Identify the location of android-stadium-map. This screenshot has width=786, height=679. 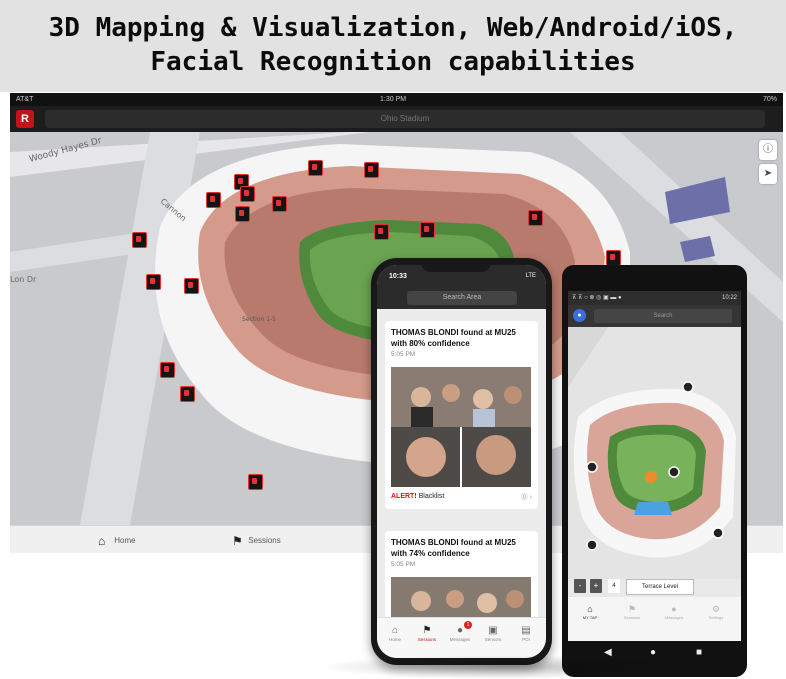
(654, 453).